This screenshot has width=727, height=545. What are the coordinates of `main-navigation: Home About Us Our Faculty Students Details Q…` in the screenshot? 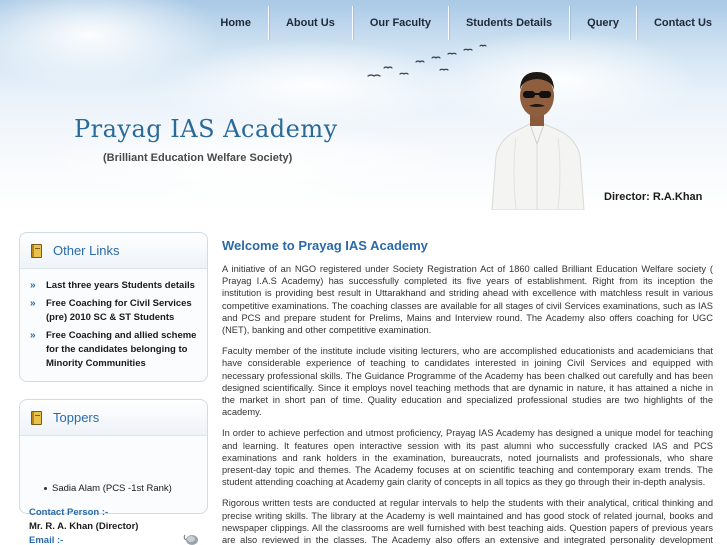 It's located at (465, 23).